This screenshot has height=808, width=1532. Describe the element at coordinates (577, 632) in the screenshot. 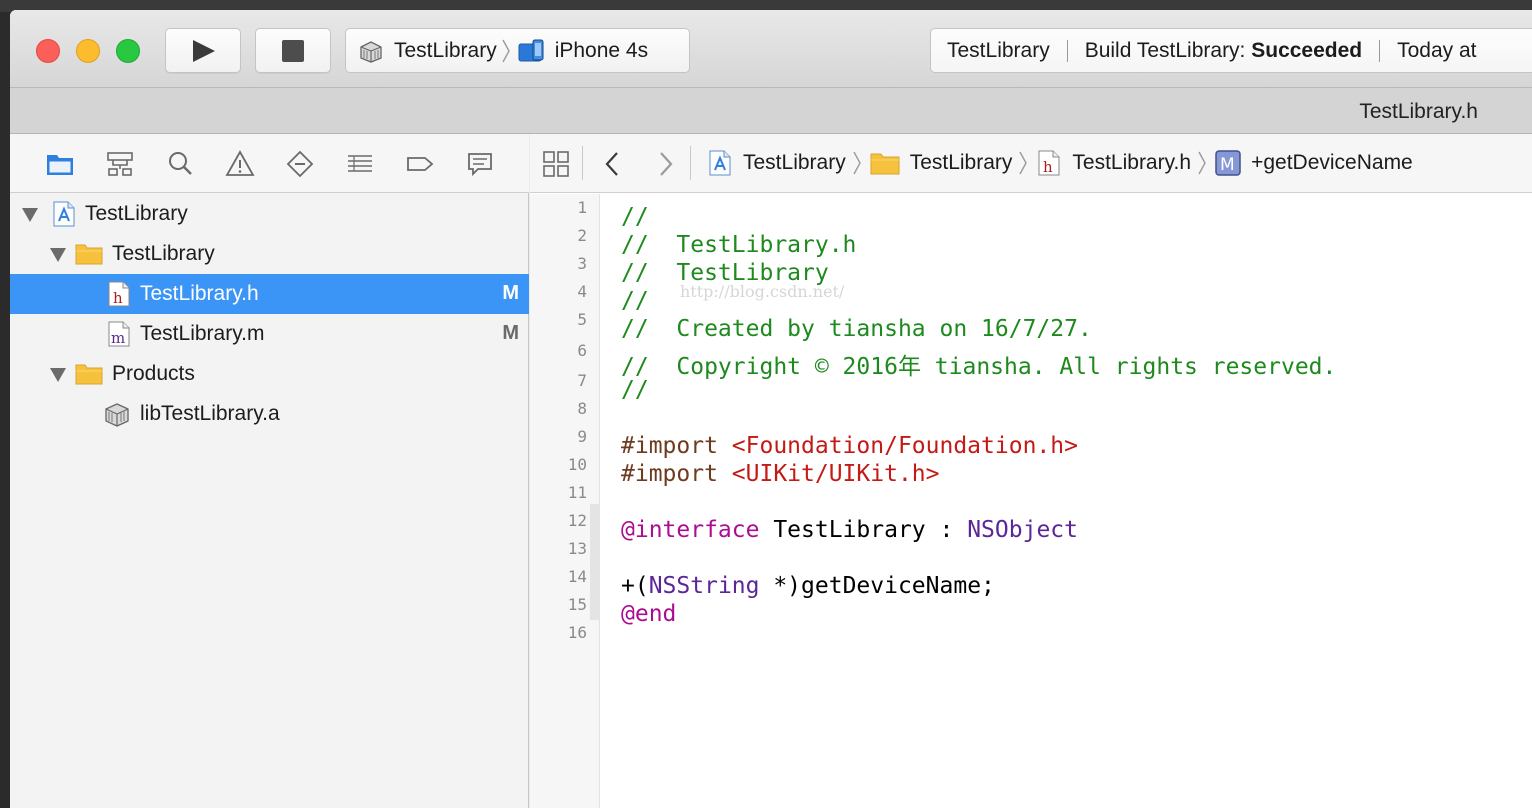

I see `line-number: 16` at that location.